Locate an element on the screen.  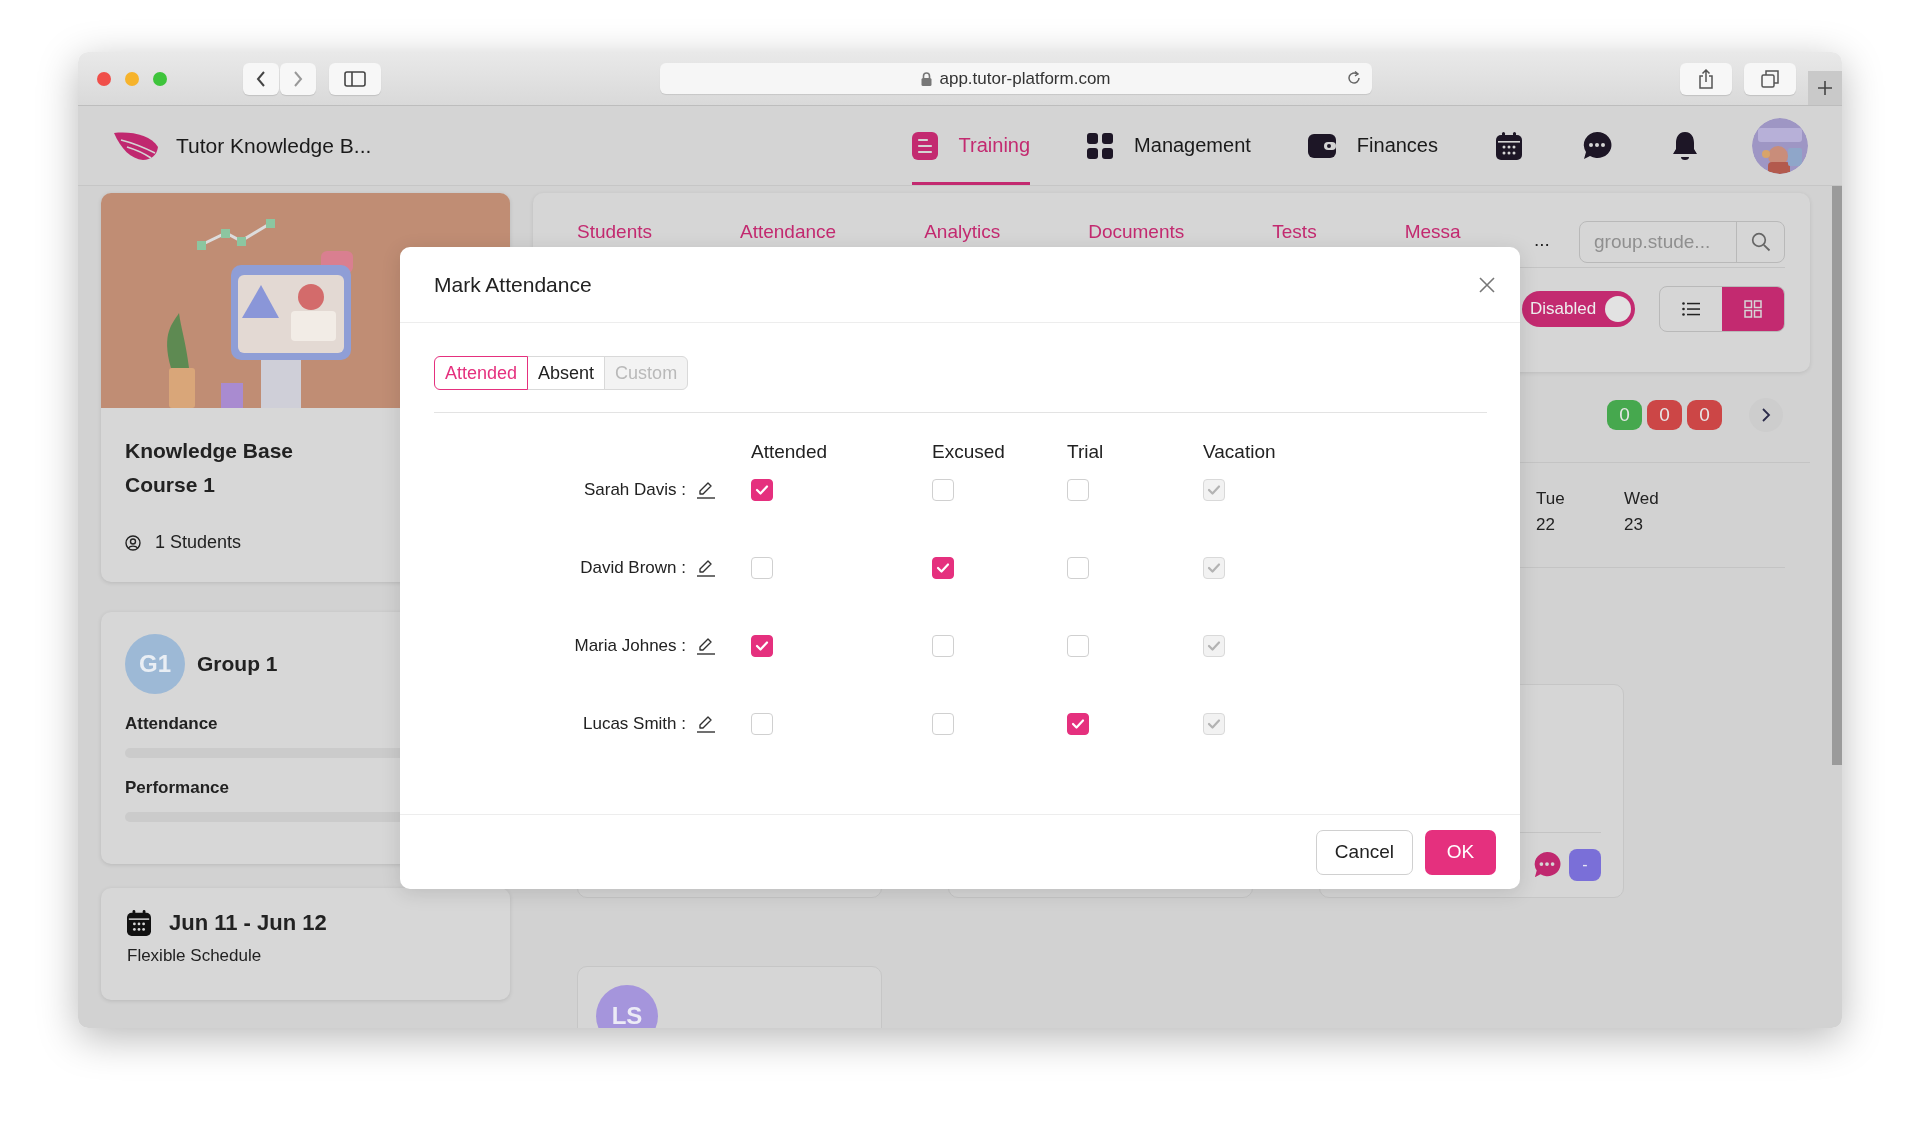
close-window-button is located at coordinates (104, 78).